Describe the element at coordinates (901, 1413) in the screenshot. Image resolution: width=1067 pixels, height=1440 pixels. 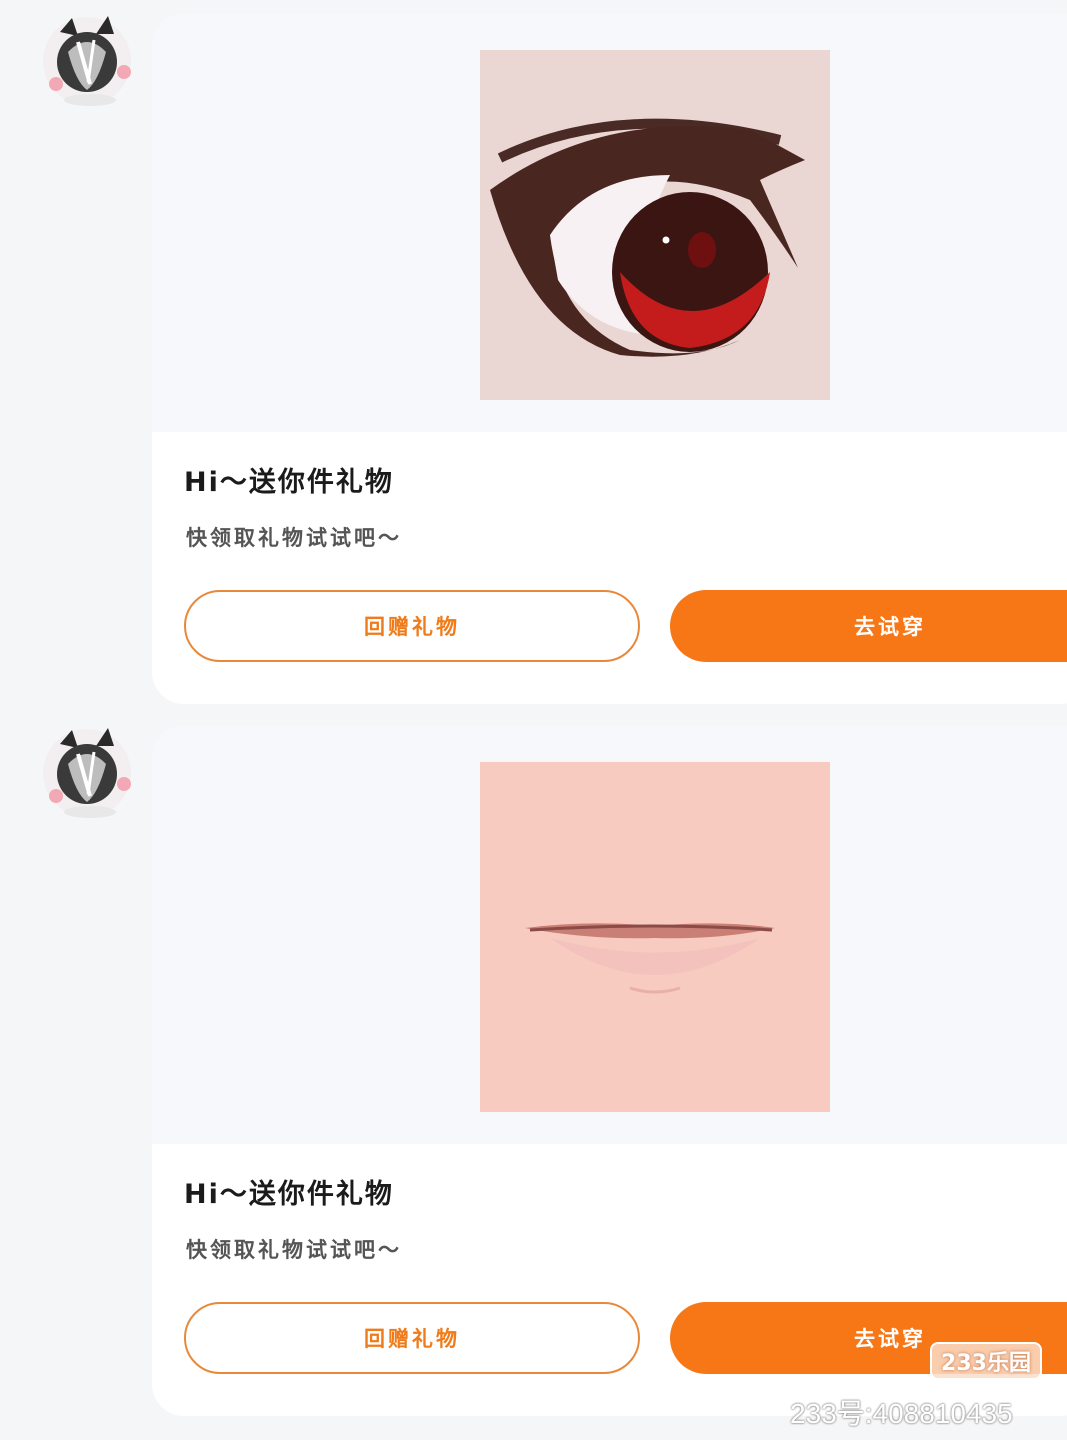
I see `watermark-id: 233号:408810435` at that location.